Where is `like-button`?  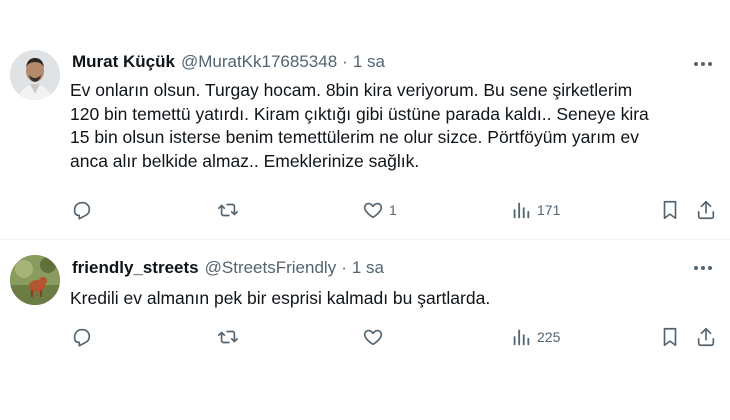
like-button is located at coordinates (373, 337).